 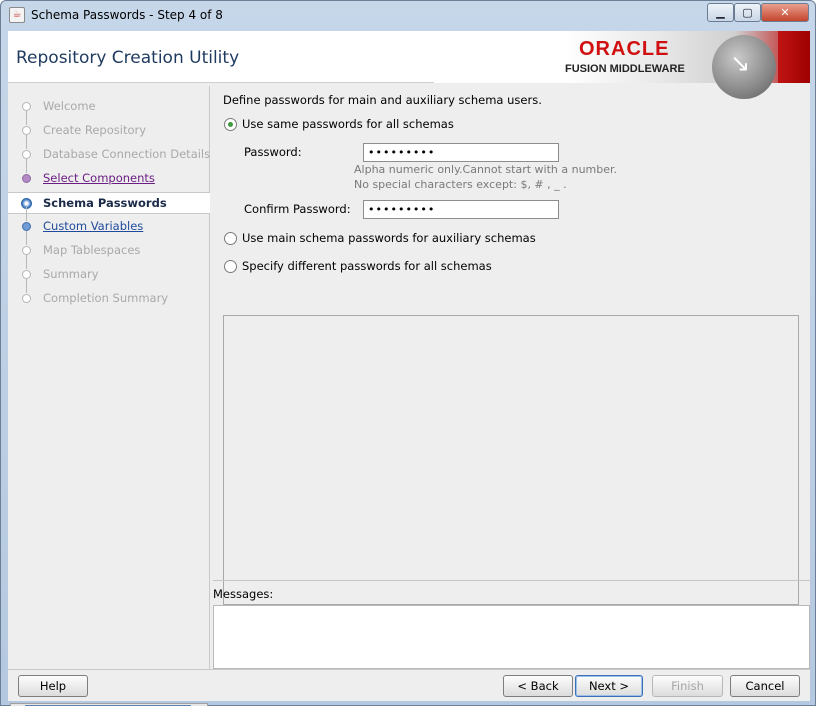 I want to click on step-create-repository: Create Repository, so click(x=109, y=126).